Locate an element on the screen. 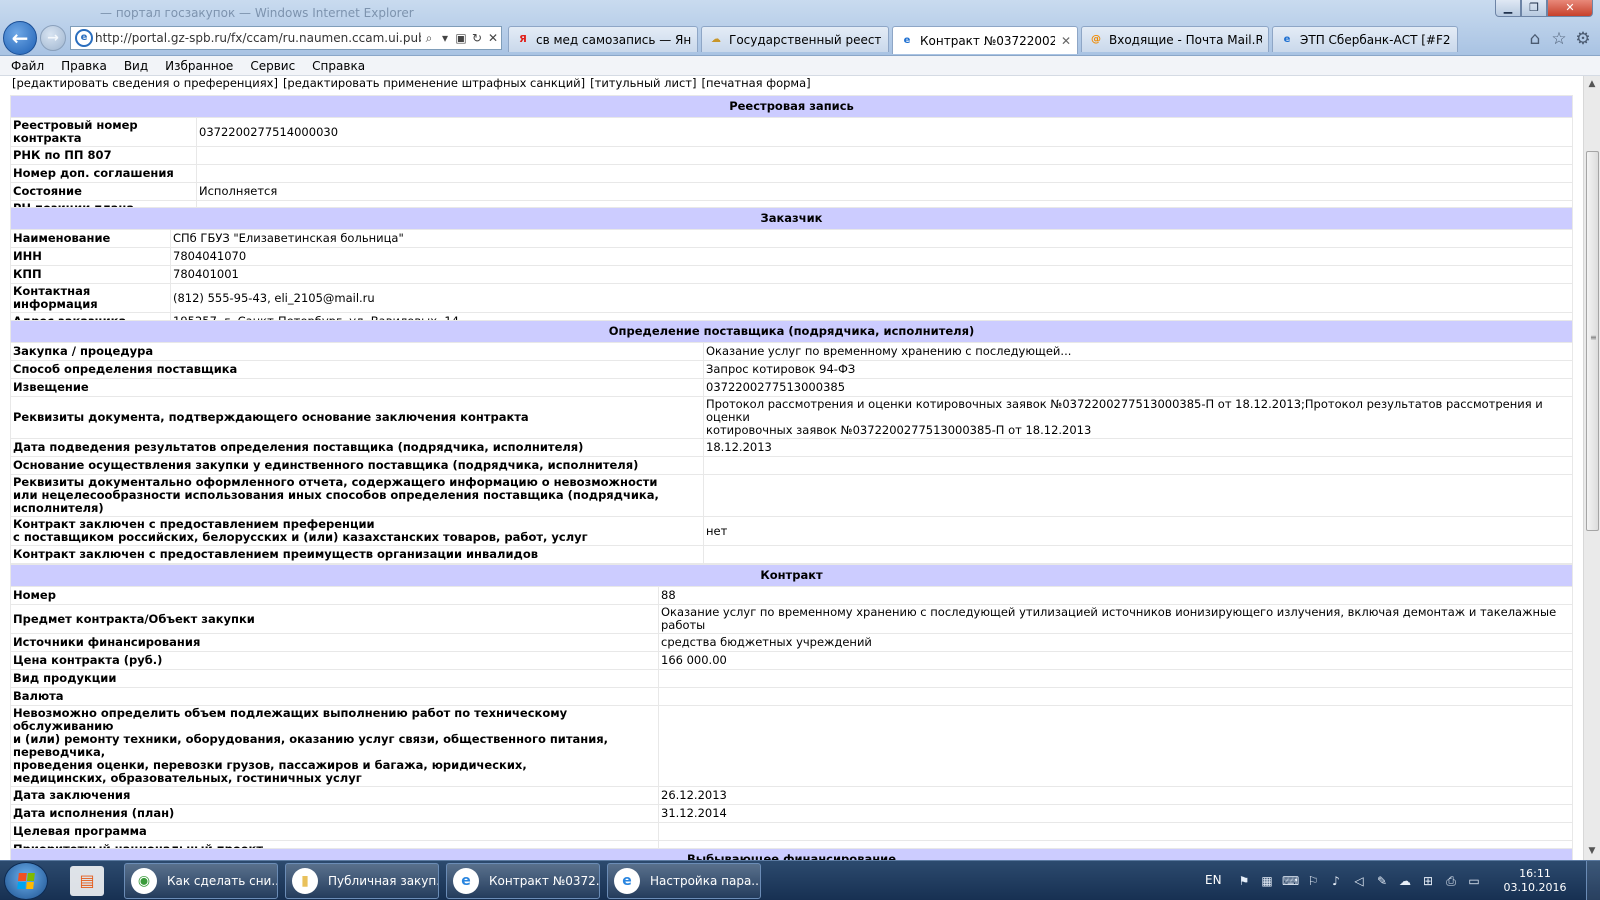 This screenshot has height=900, width=1600. edit-link: [редактировать сведения о преференциях] is located at coordinates (145, 83).